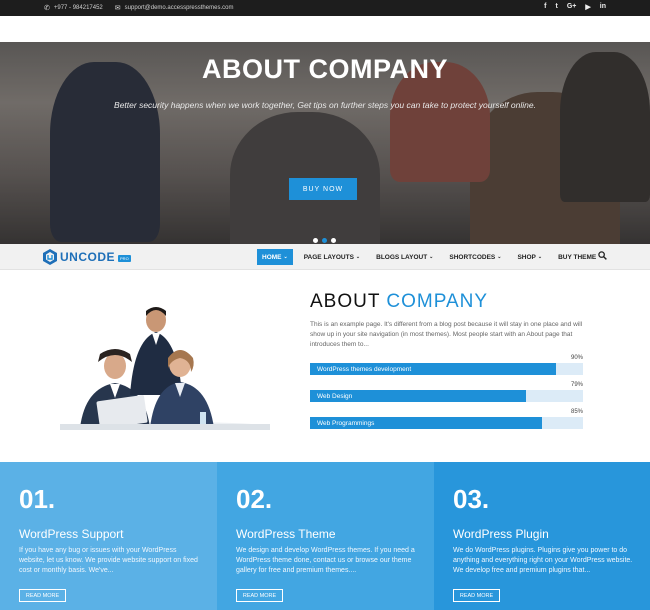  Describe the element at coordinates (576, 412) in the screenshot. I see `skill-percent: 85%` at that location.